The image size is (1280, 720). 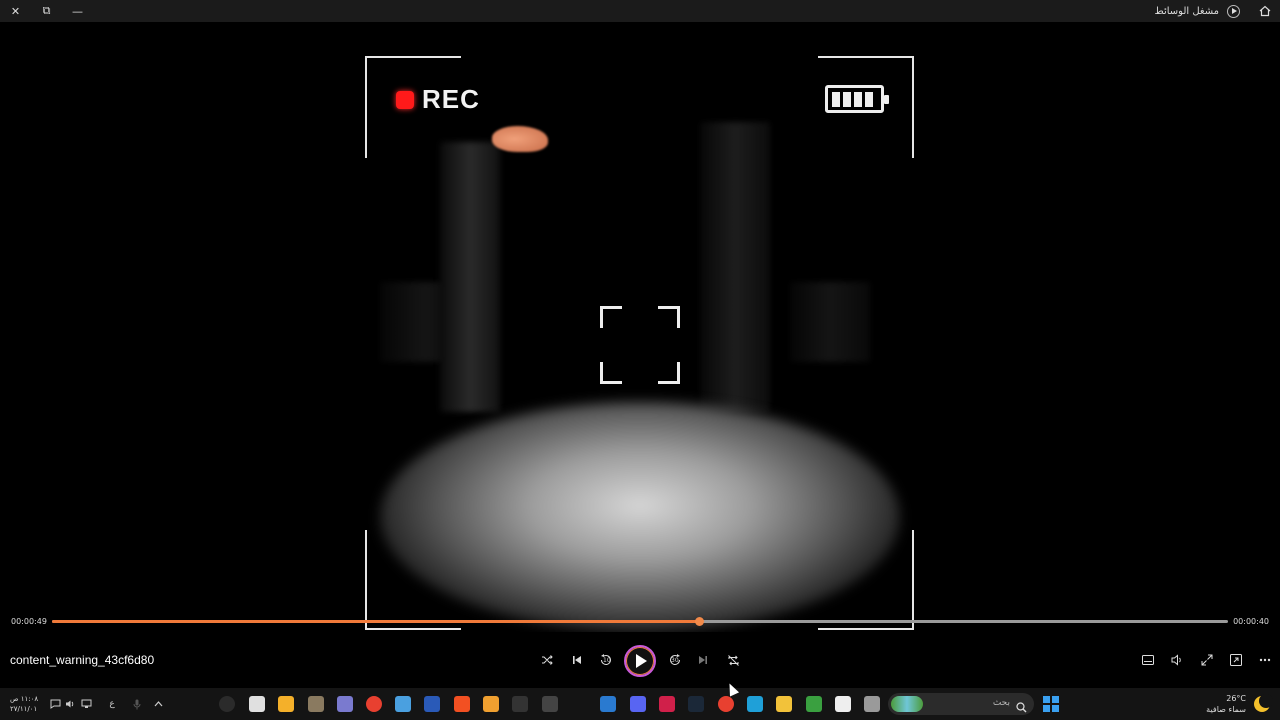 What do you see at coordinates (345, 704) in the screenshot?
I see `python-icon` at bounding box center [345, 704].